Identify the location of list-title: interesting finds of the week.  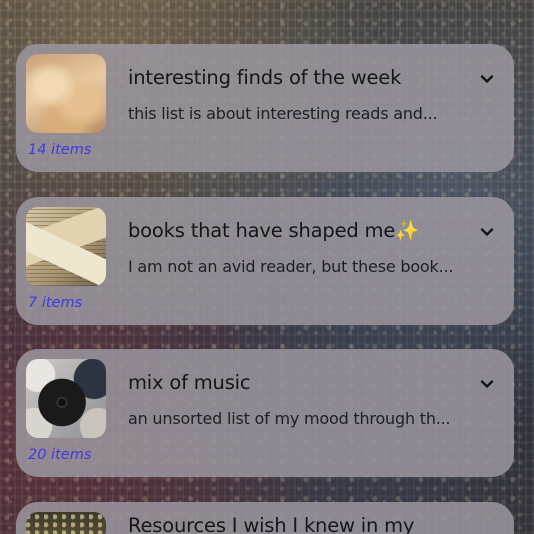
(265, 77).